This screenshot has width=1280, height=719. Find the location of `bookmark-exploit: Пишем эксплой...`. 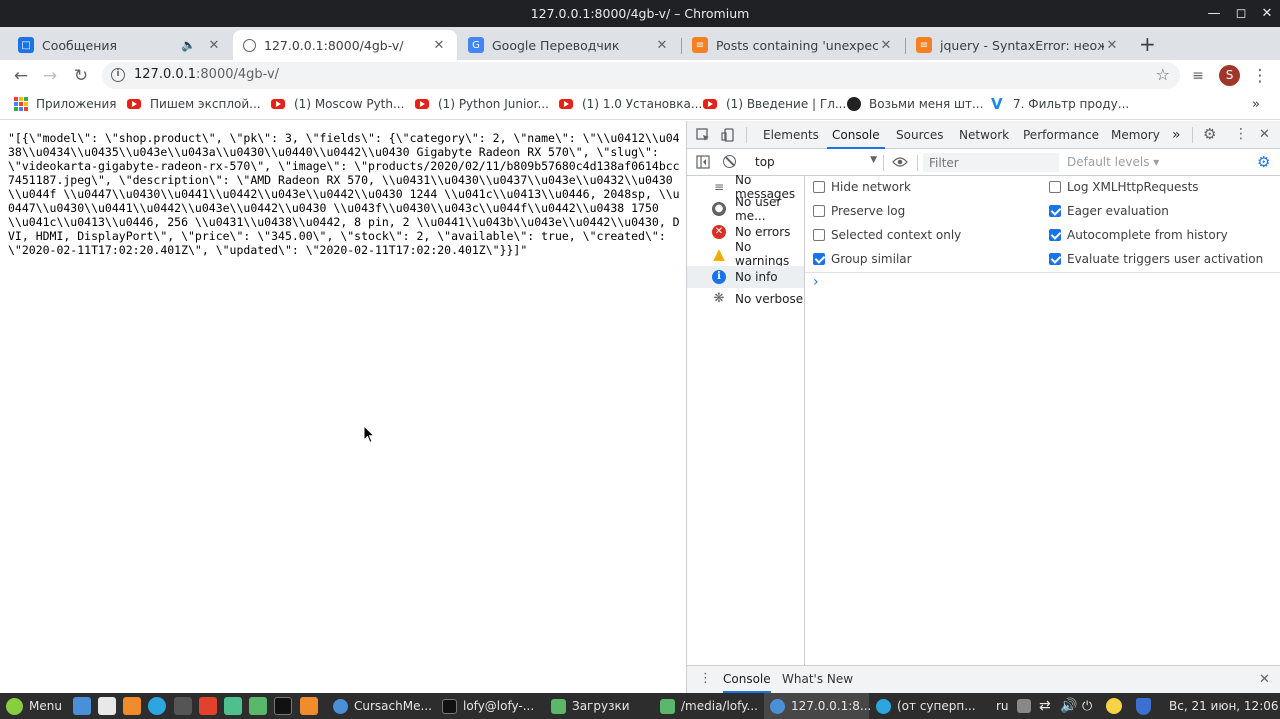

bookmark-exploit: Пишем эксплой... is located at coordinates (194, 104).